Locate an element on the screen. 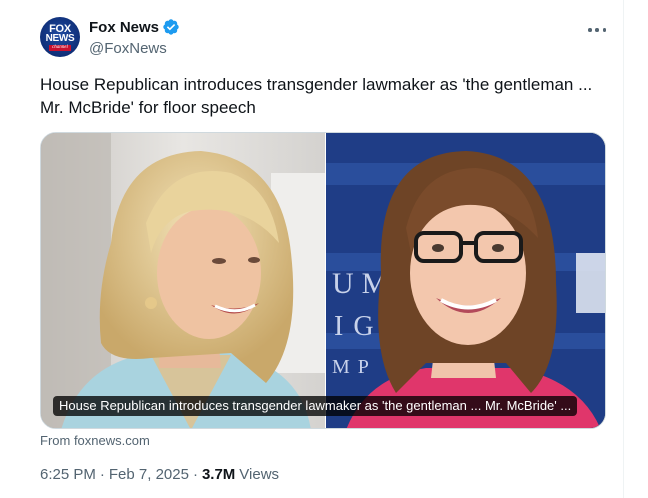  avatar-logo-news: NEWS is located at coordinates (60, 38).